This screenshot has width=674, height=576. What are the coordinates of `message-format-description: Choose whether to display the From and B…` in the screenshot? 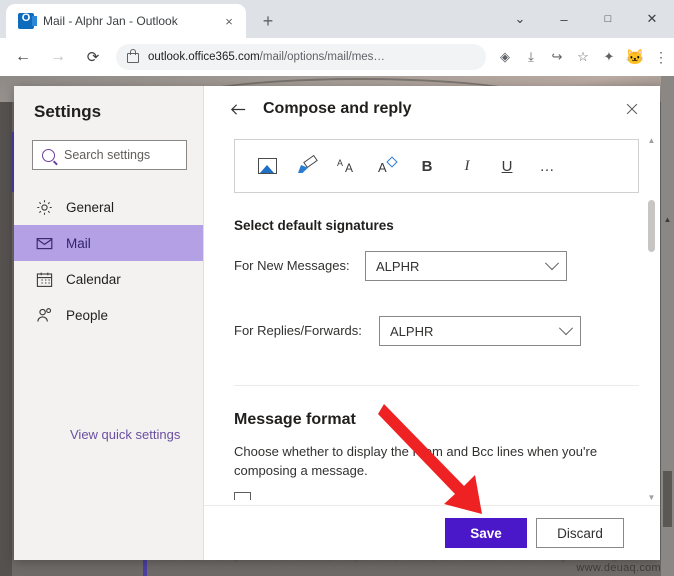 It's located at (416, 461).